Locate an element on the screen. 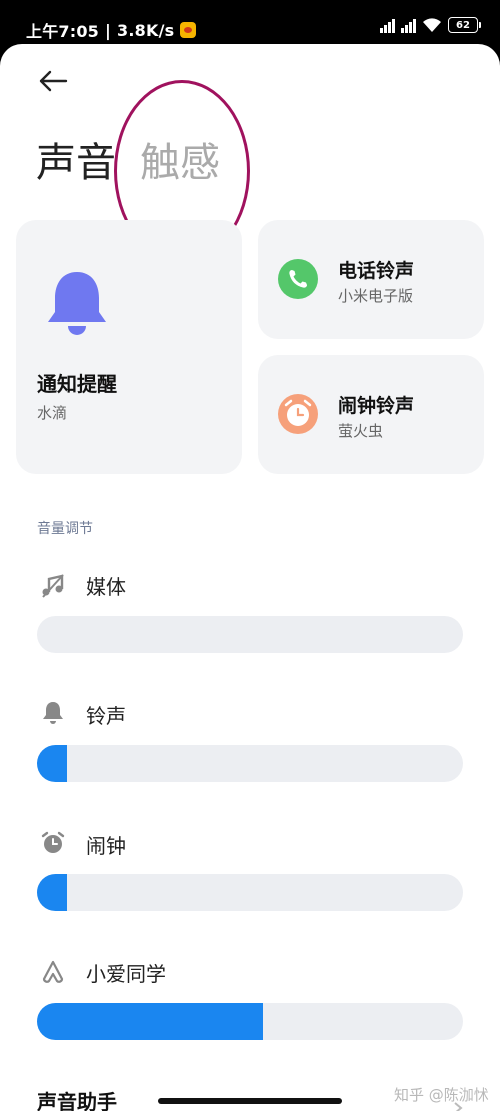  network-speed: 3.8K/s is located at coordinates (146, 30).